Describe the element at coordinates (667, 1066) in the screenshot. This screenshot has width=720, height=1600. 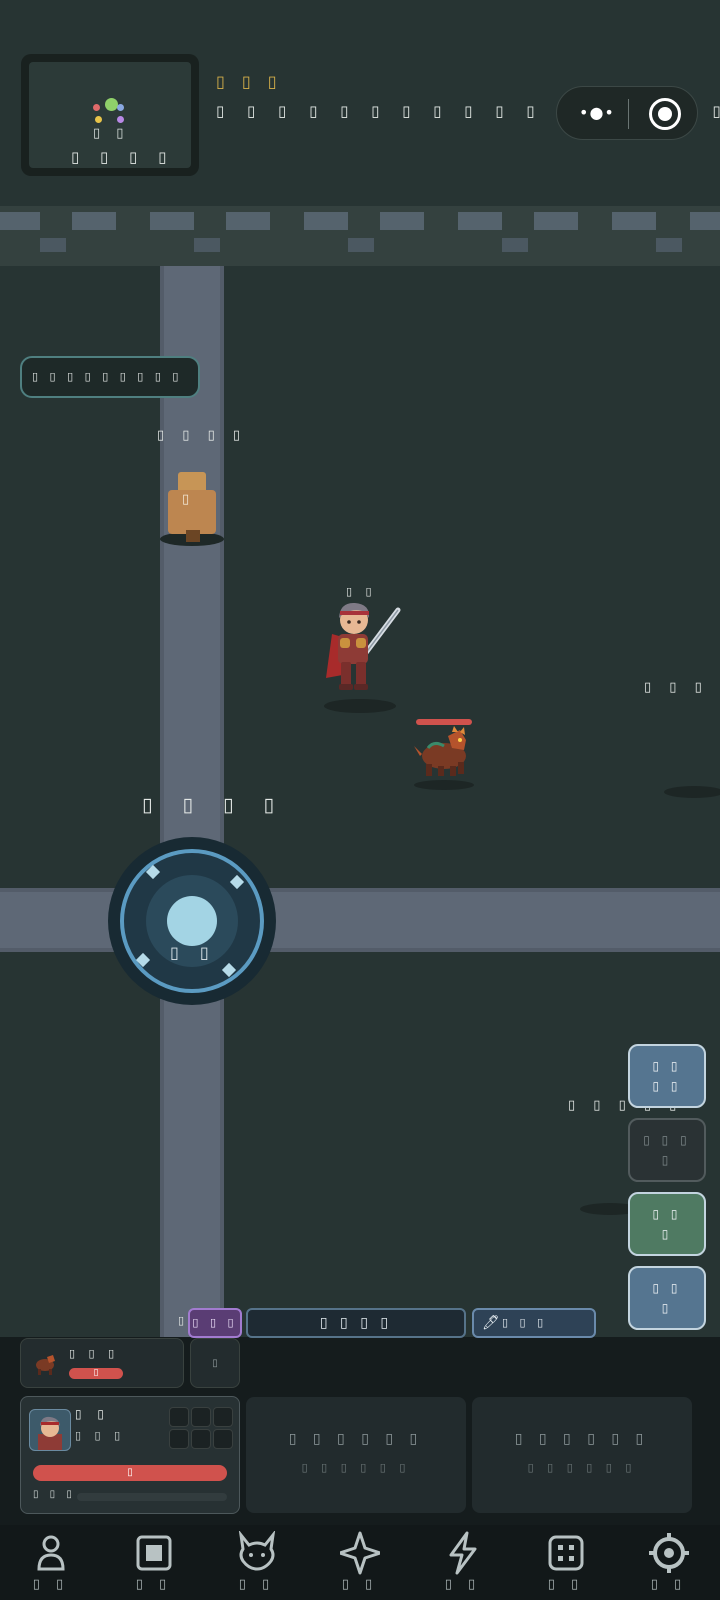
I see `action-button-1-line1: ▯ ▯` at that location.